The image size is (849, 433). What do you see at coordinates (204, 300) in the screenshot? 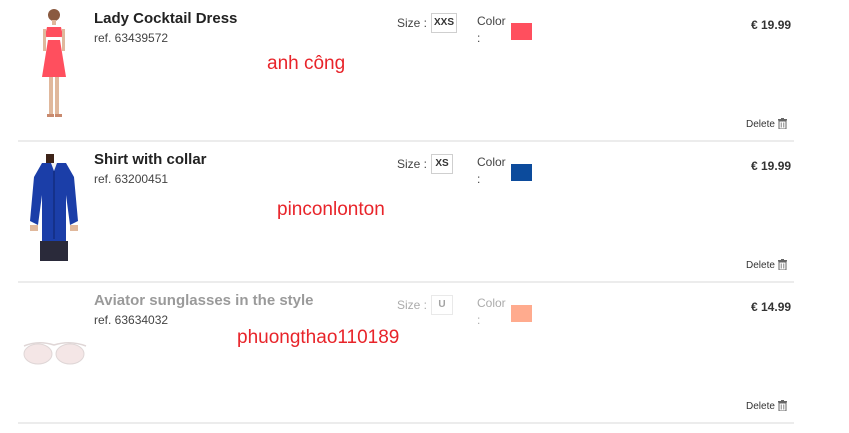
I see `product-title: Aviator sunglasses in the style` at bounding box center [204, 300].